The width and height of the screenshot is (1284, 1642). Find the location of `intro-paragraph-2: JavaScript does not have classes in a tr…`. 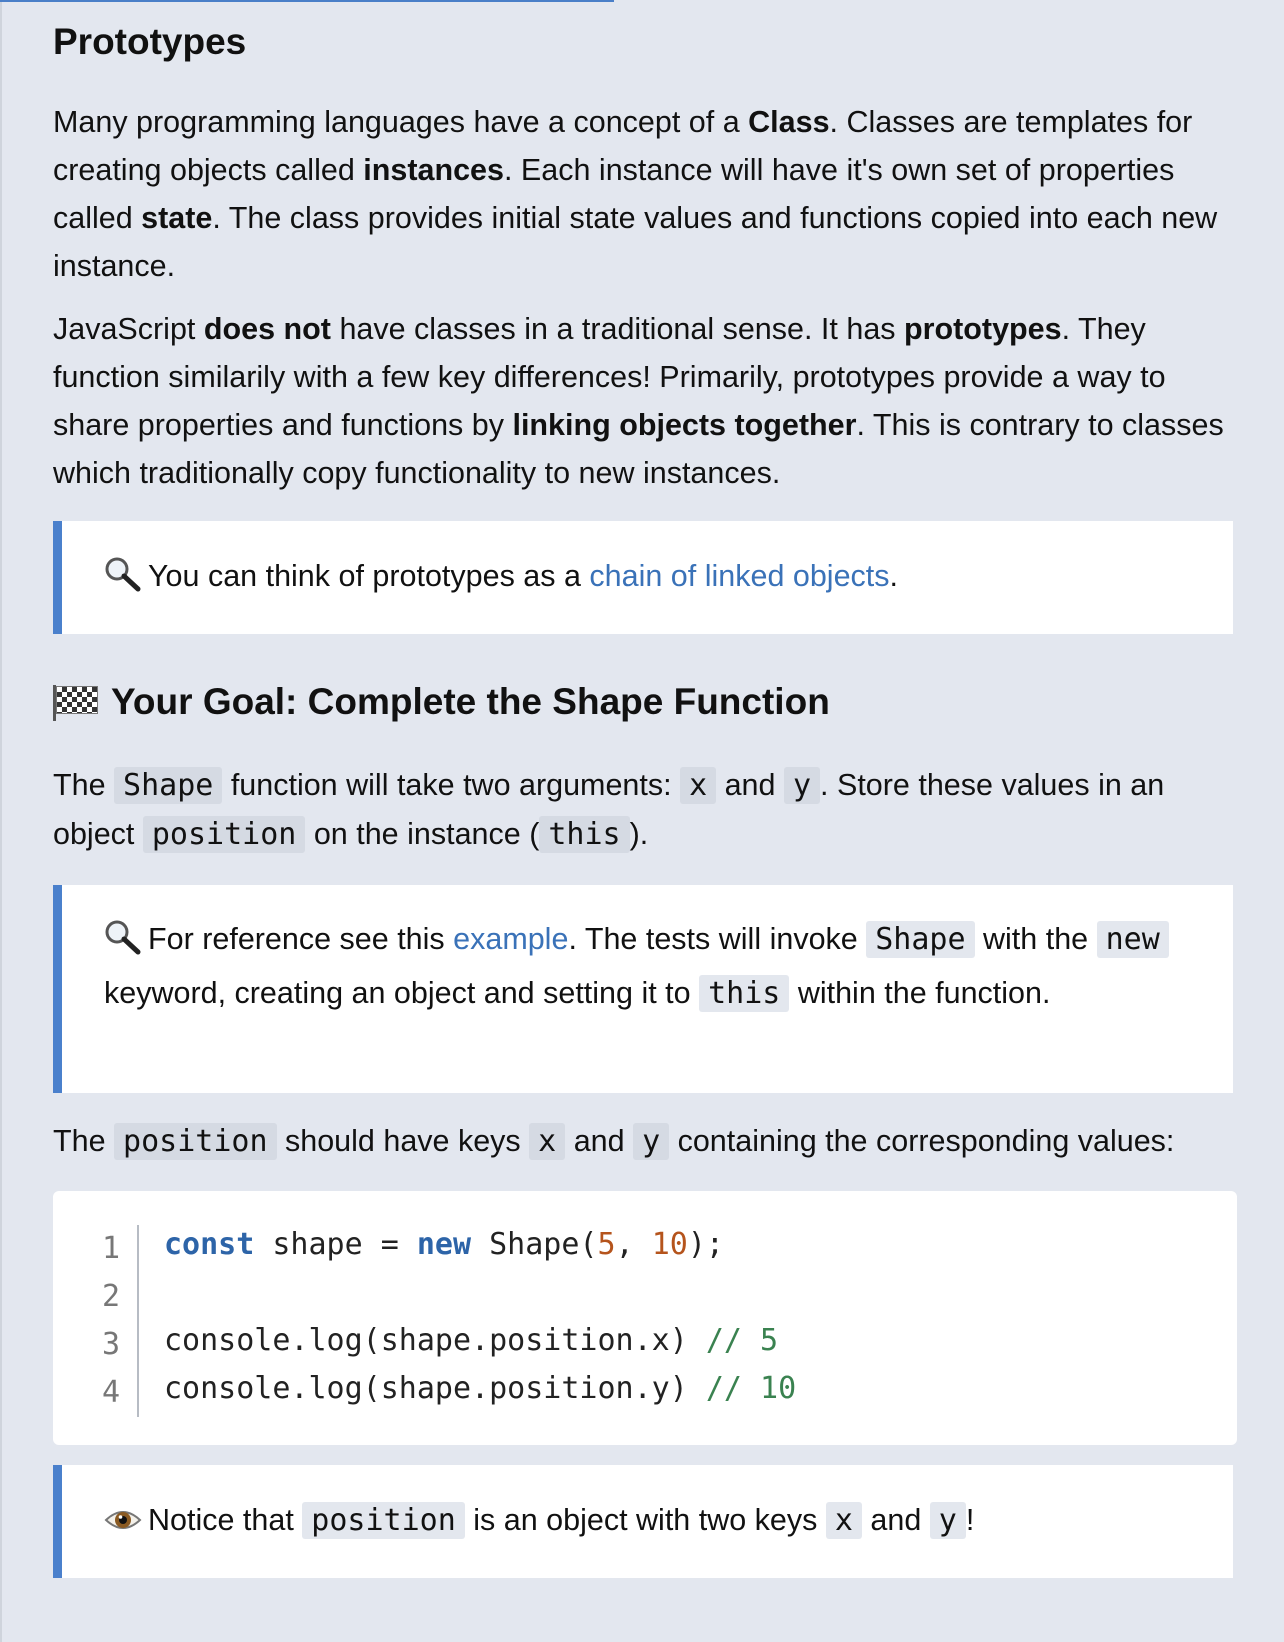

intro-paragraph-2: JavaScript does not have classes in a tr… is located at coordinates (638, 401).